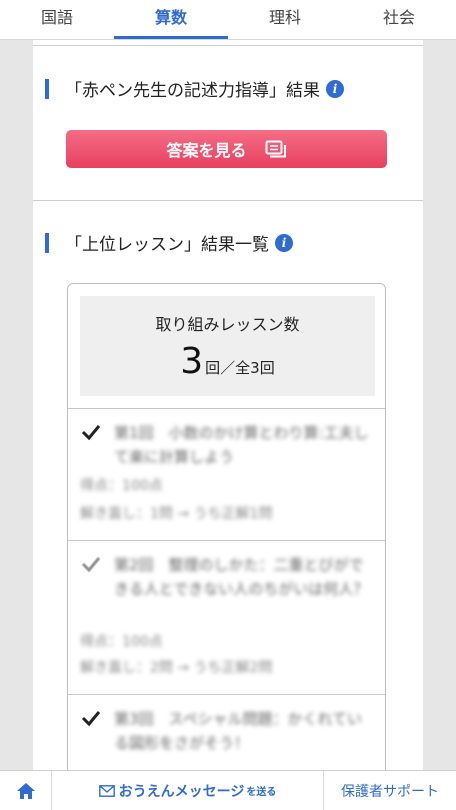 This screenshot has width=456, height=810. Describe the element at coordinates (16, 405) in the screenshot. I see `left-gutter` at that location.